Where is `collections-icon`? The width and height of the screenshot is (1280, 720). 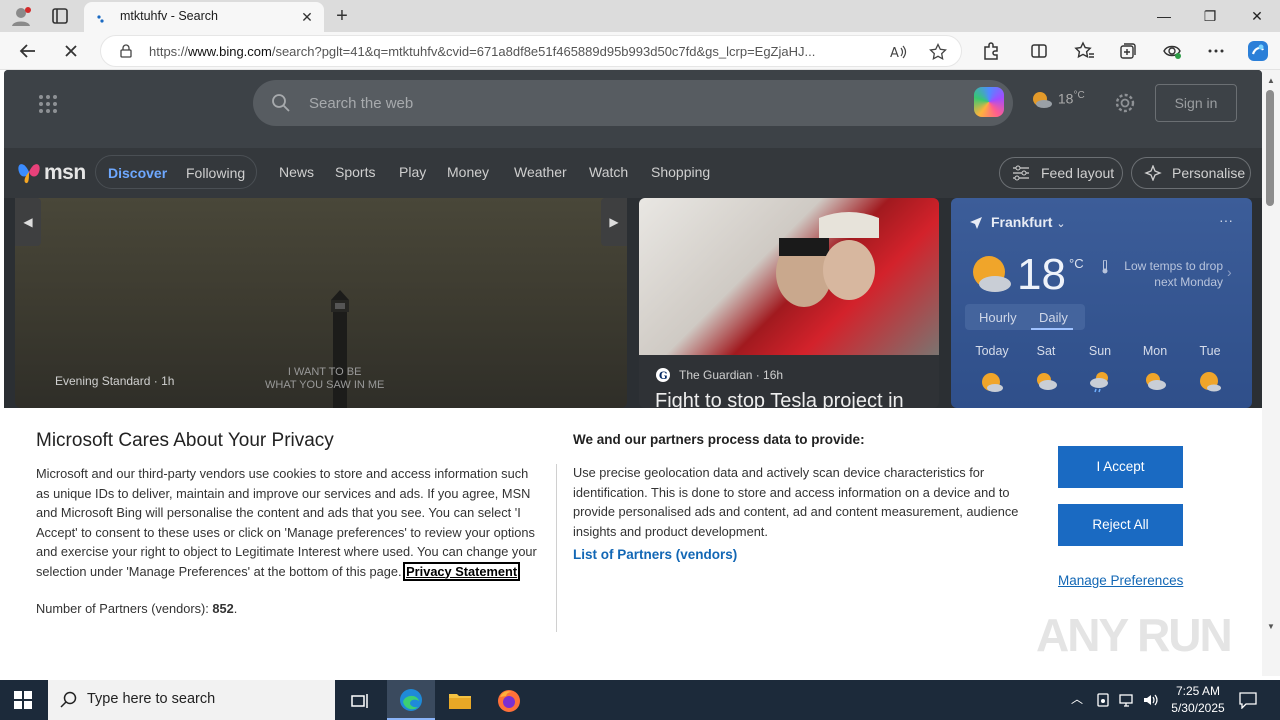
collections-icon is located at coordinates (1128, 51).